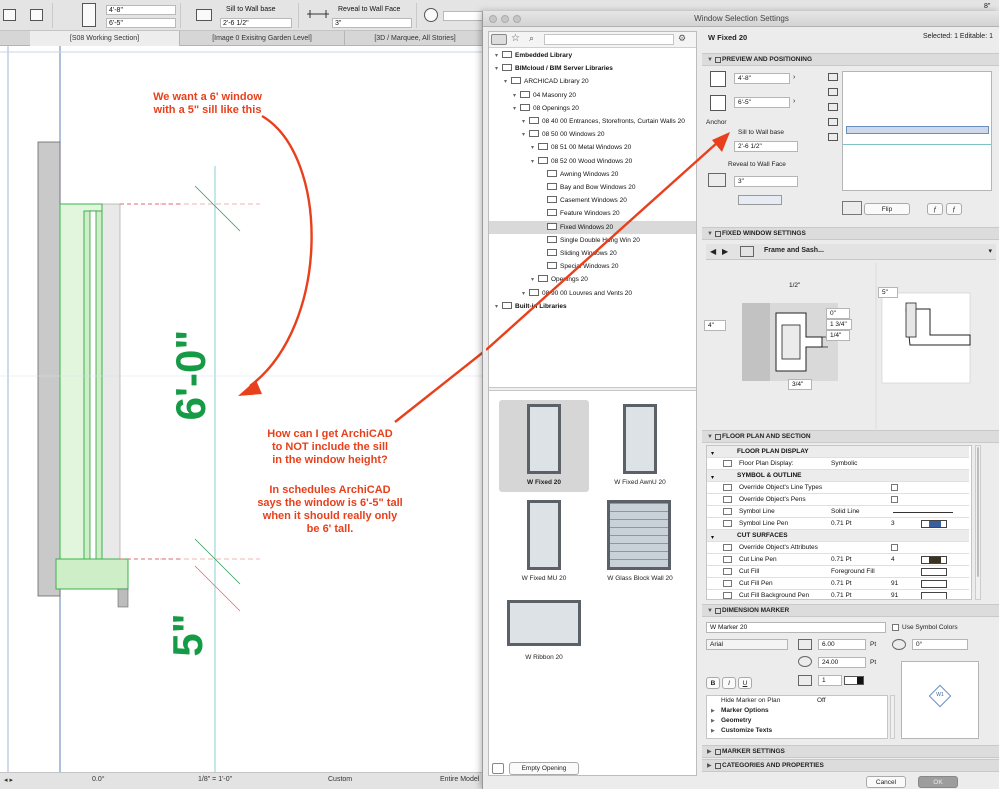 This screenshot has height=789, width=999. I want to click on dim-0: 0", so click(838, 313).